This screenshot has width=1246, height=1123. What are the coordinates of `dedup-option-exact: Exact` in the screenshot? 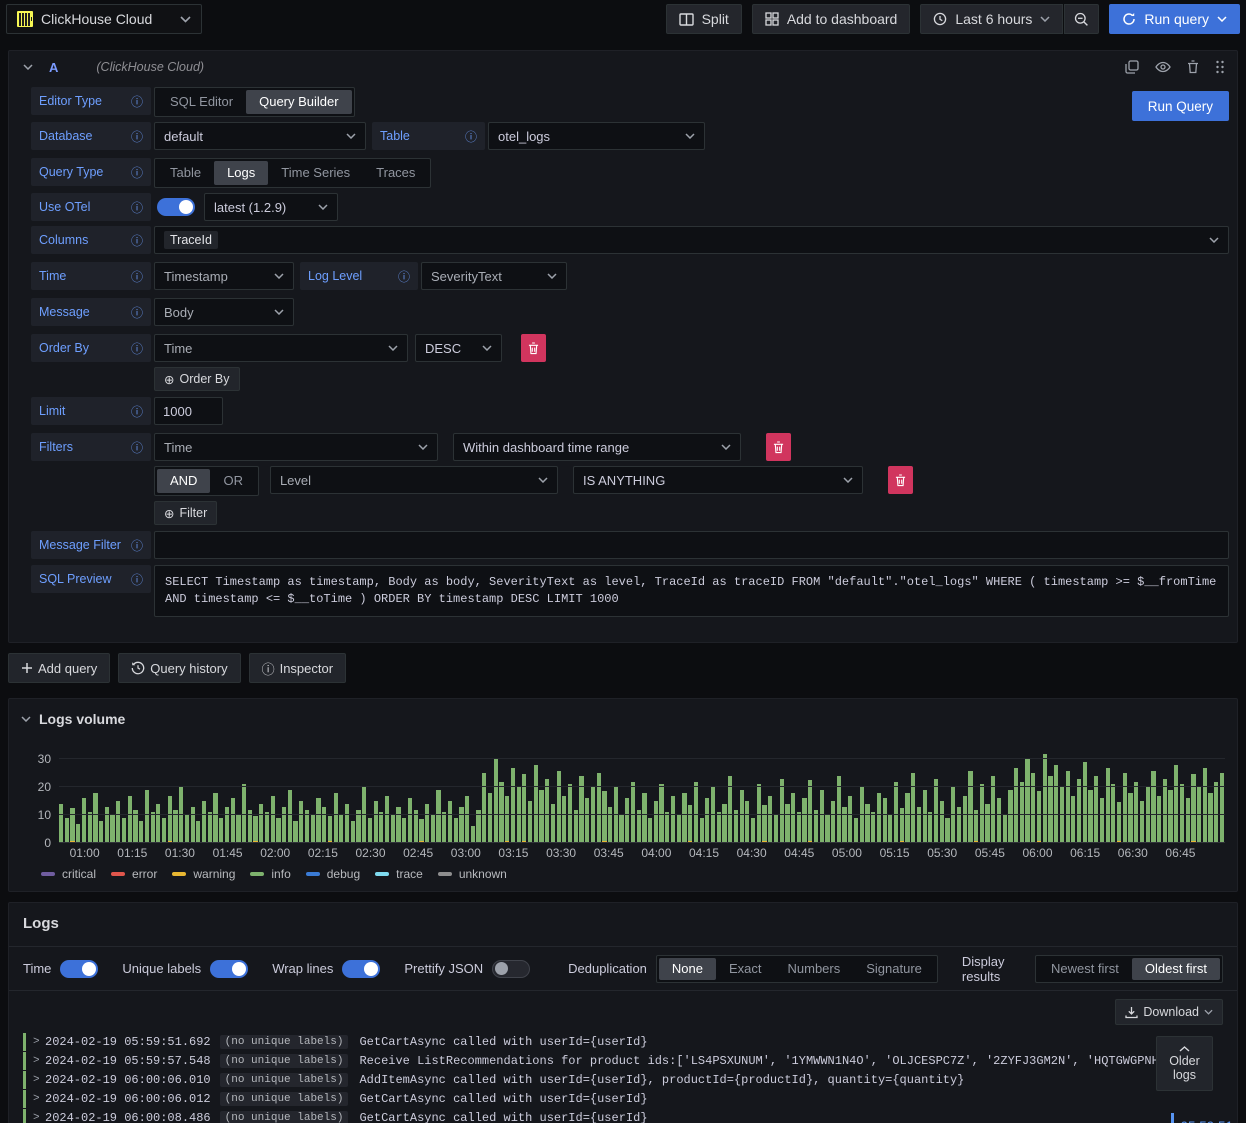 It's located at (745, 969).